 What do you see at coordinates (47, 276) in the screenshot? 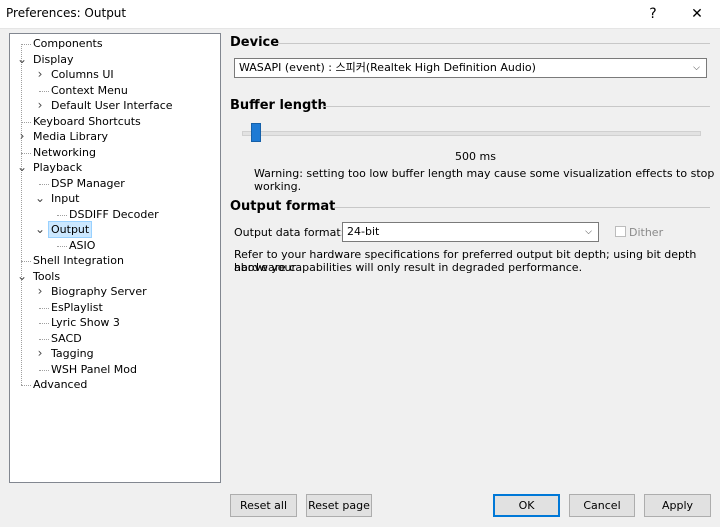
I see `tree-item-label: Tools` at bounding box center [47, 276].